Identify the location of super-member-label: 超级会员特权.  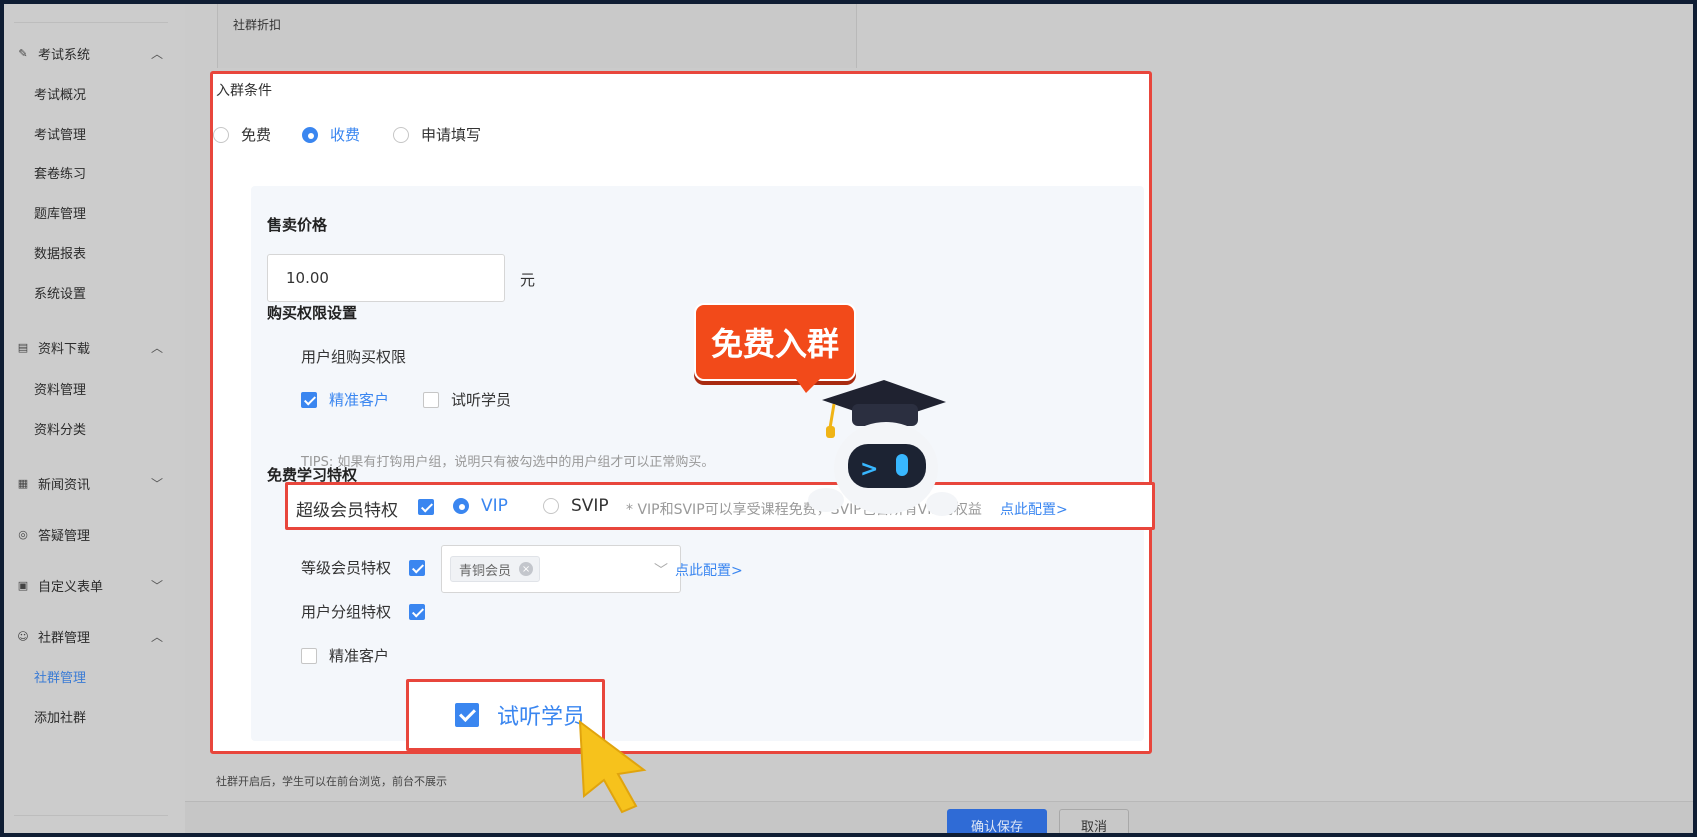
(347, 511).